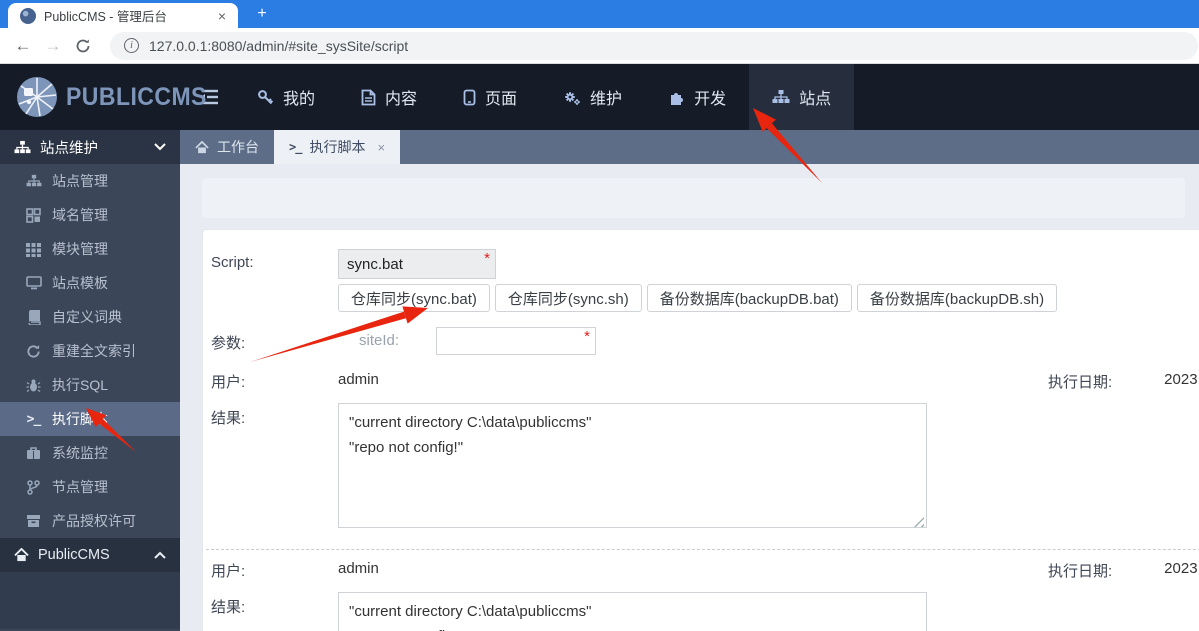  Describe the element at coordinates (710, 99) in the screenshot. I see `topnav-item-label: 开发` at that location.